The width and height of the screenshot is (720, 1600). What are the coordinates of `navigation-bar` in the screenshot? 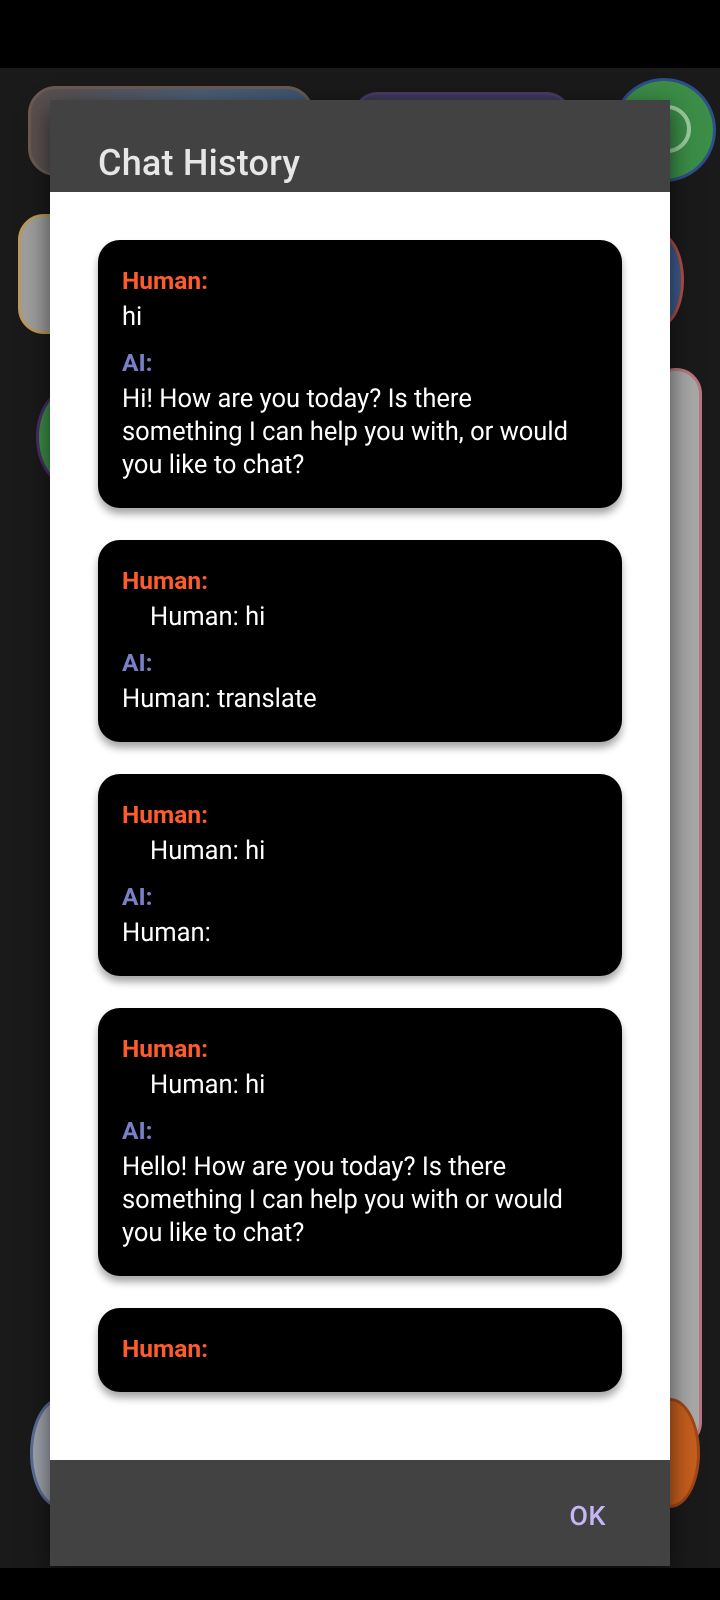 It's located at (360, 1584).